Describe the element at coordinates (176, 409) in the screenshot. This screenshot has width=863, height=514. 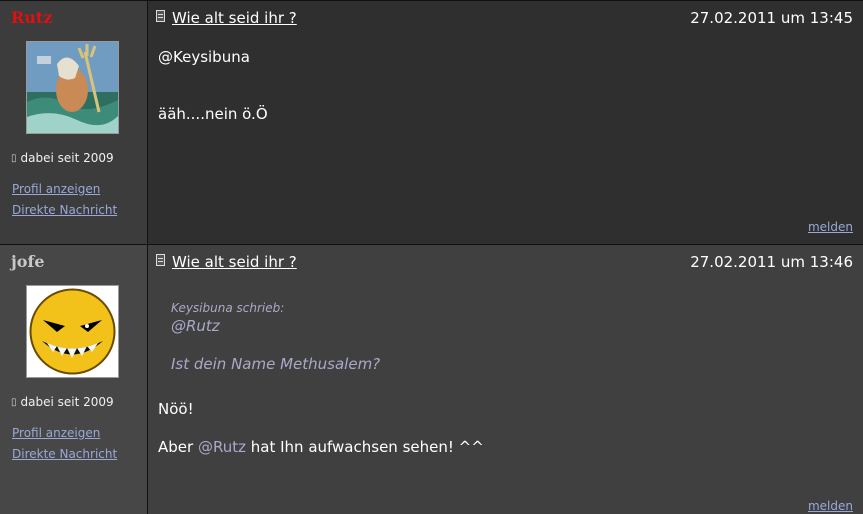
I see `post-body-line: Nöö!` at that location.